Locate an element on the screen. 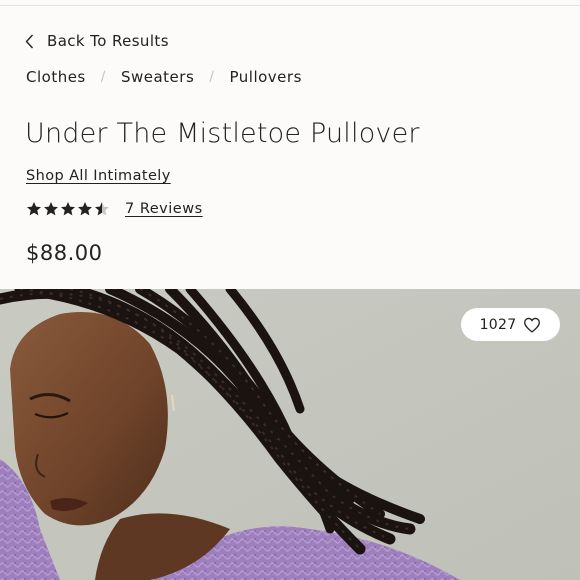 The height and width of the screenshot is (580, 580). favorite-button: 1027 is located at coordinates (510, 324).